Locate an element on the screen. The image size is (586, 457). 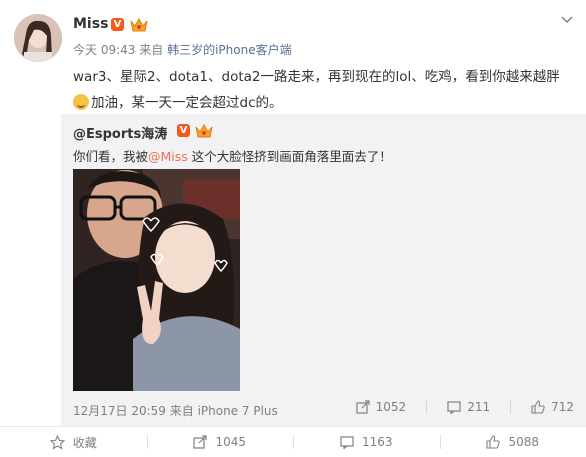
selfie-image is located at coordinates (156, 280).